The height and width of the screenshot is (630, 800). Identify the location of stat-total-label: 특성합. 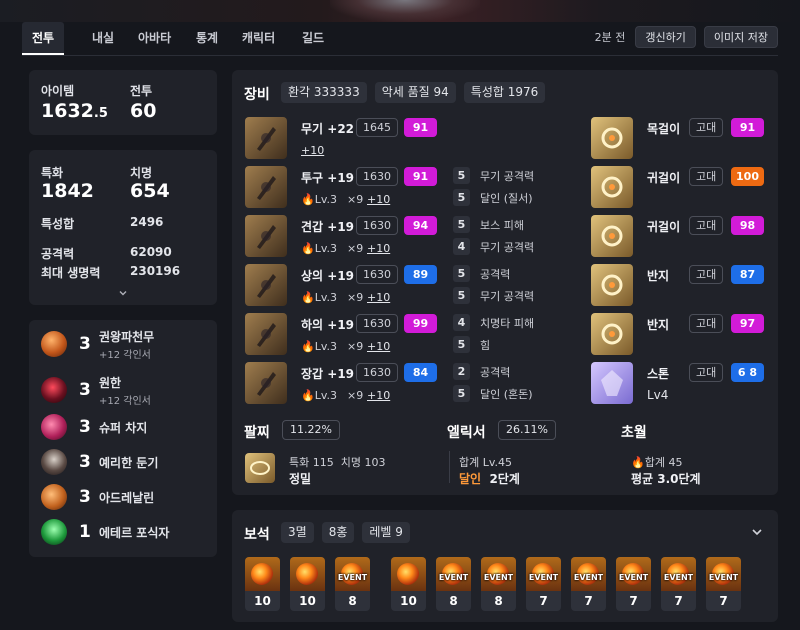
(58, 224).